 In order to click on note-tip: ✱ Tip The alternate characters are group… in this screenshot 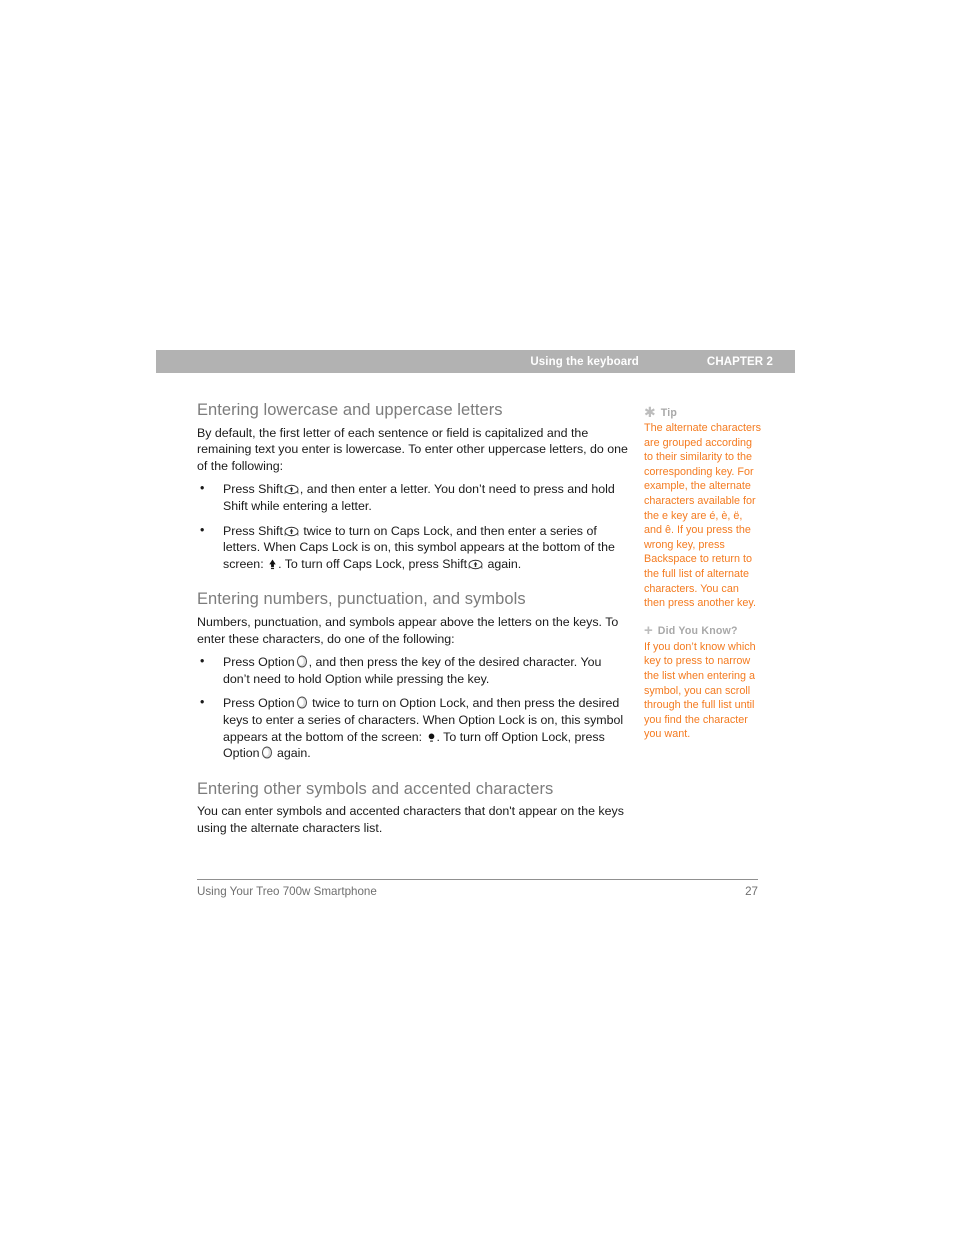, I will do `click(703, 507)`.